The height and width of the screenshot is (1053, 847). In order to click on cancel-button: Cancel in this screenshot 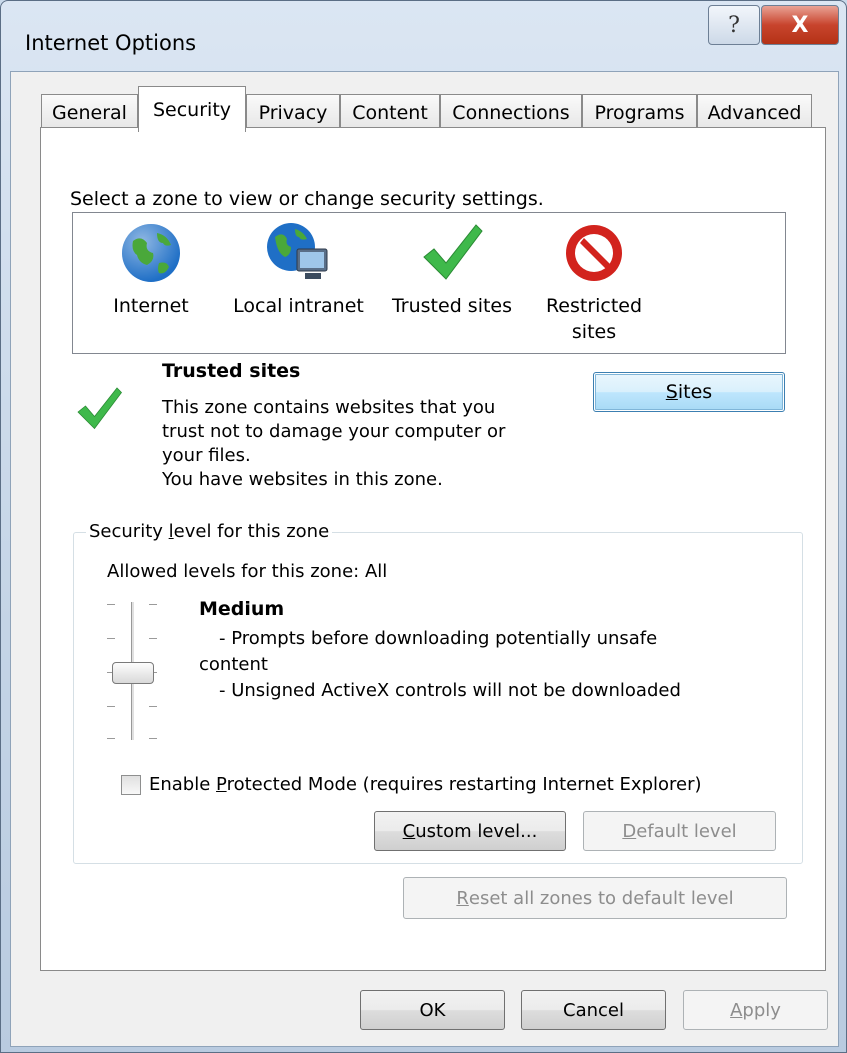, I will do `click(593, 1010)`.